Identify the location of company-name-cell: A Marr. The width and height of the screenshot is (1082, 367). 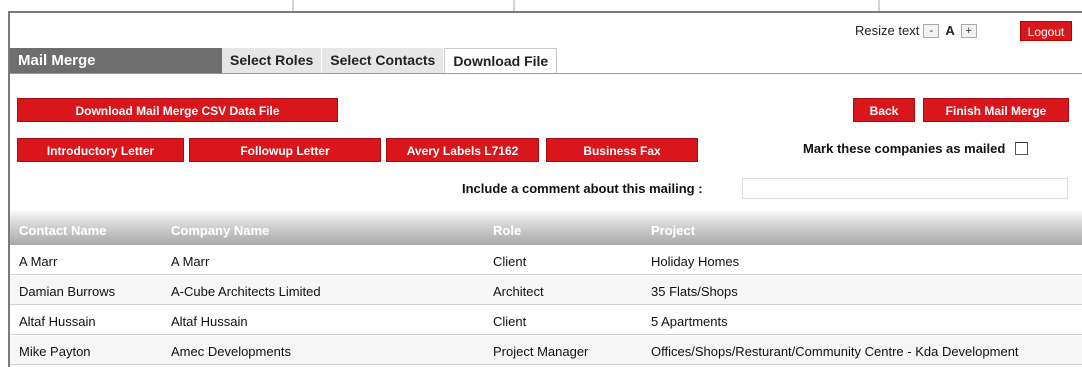
(190, 261).